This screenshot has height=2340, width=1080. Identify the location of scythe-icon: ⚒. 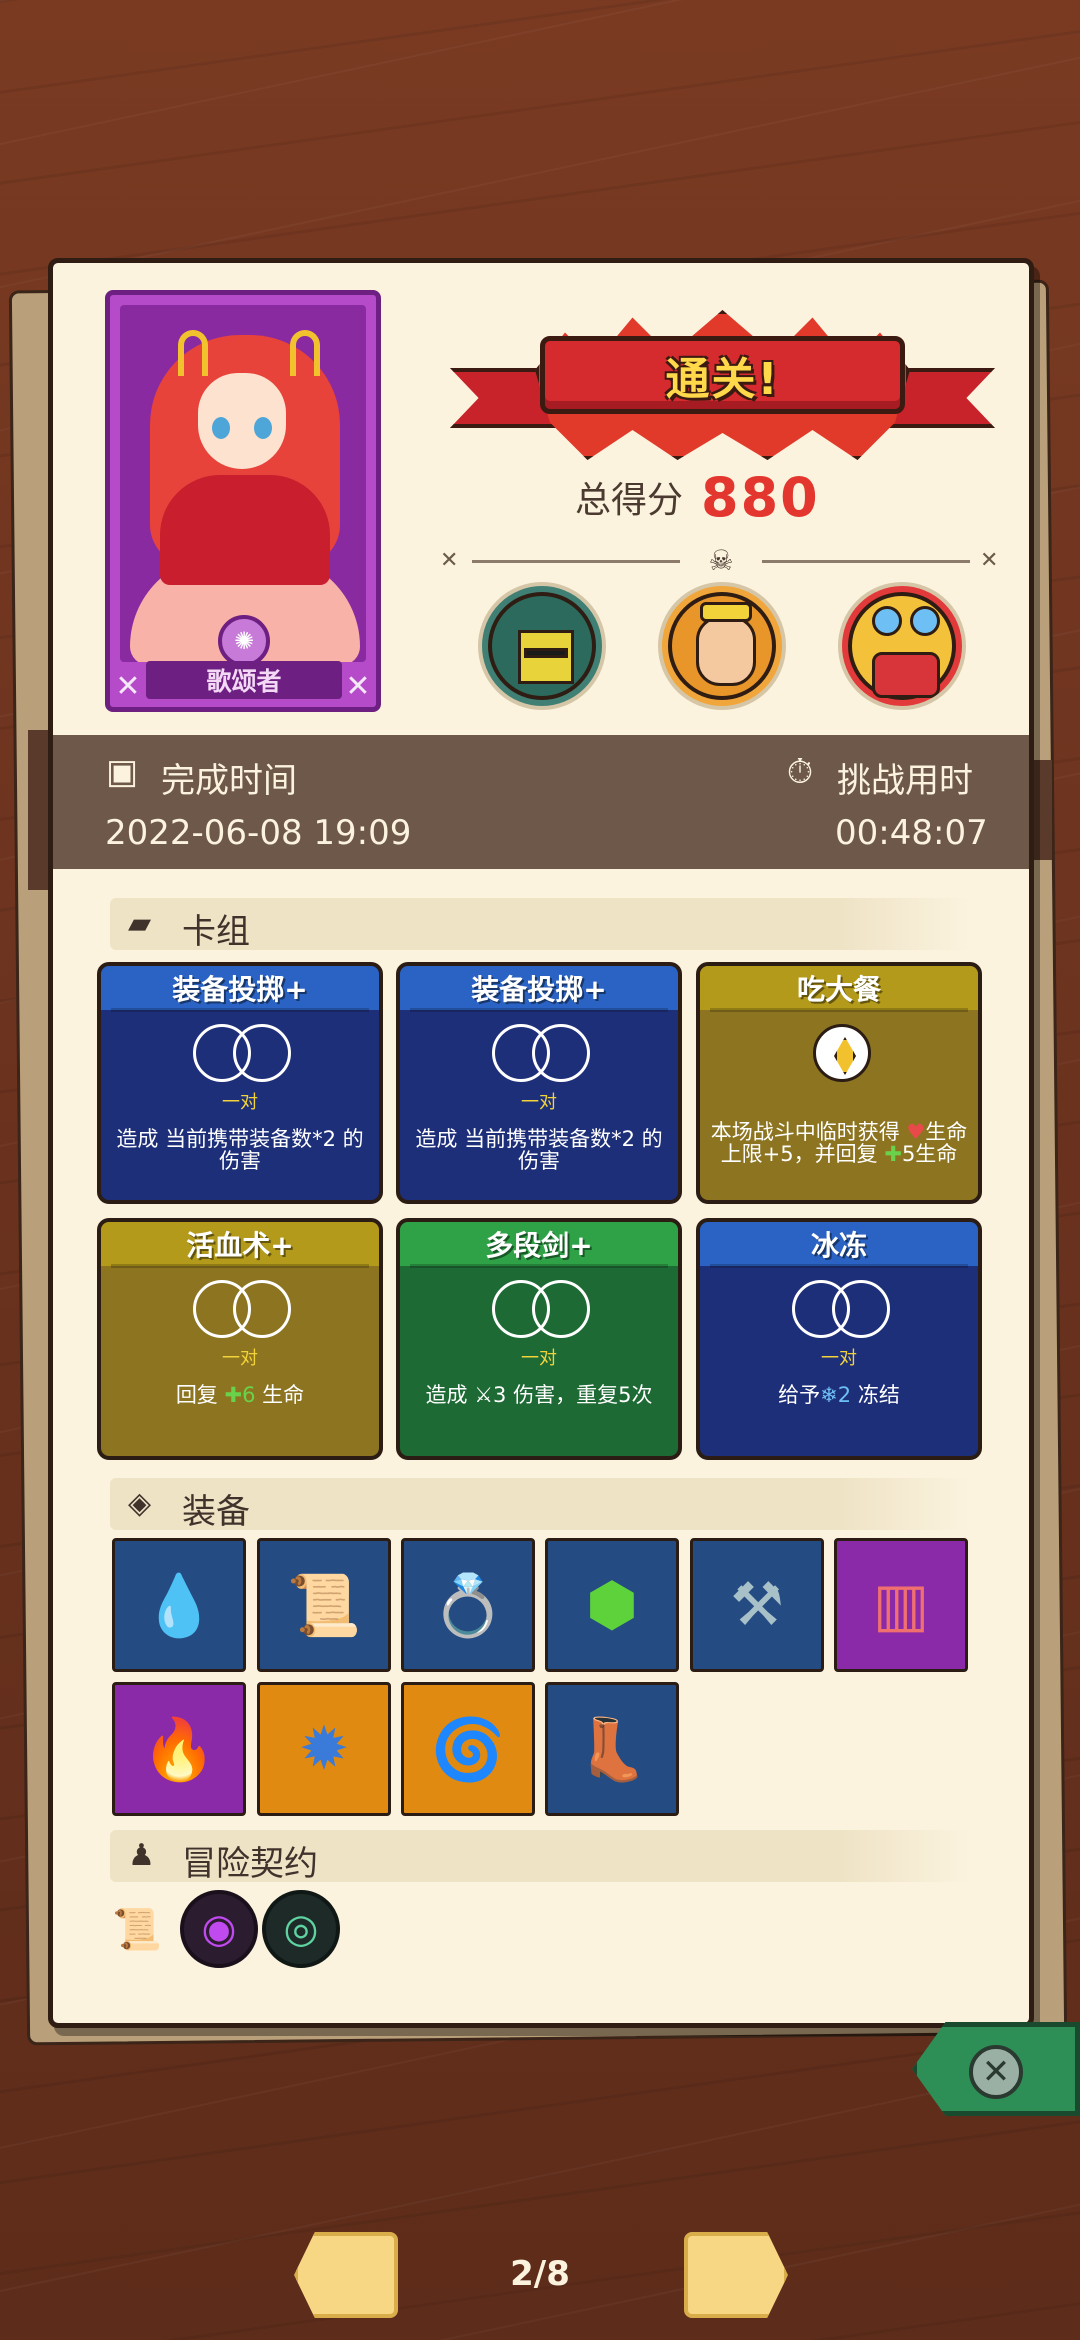
(757, 1605).